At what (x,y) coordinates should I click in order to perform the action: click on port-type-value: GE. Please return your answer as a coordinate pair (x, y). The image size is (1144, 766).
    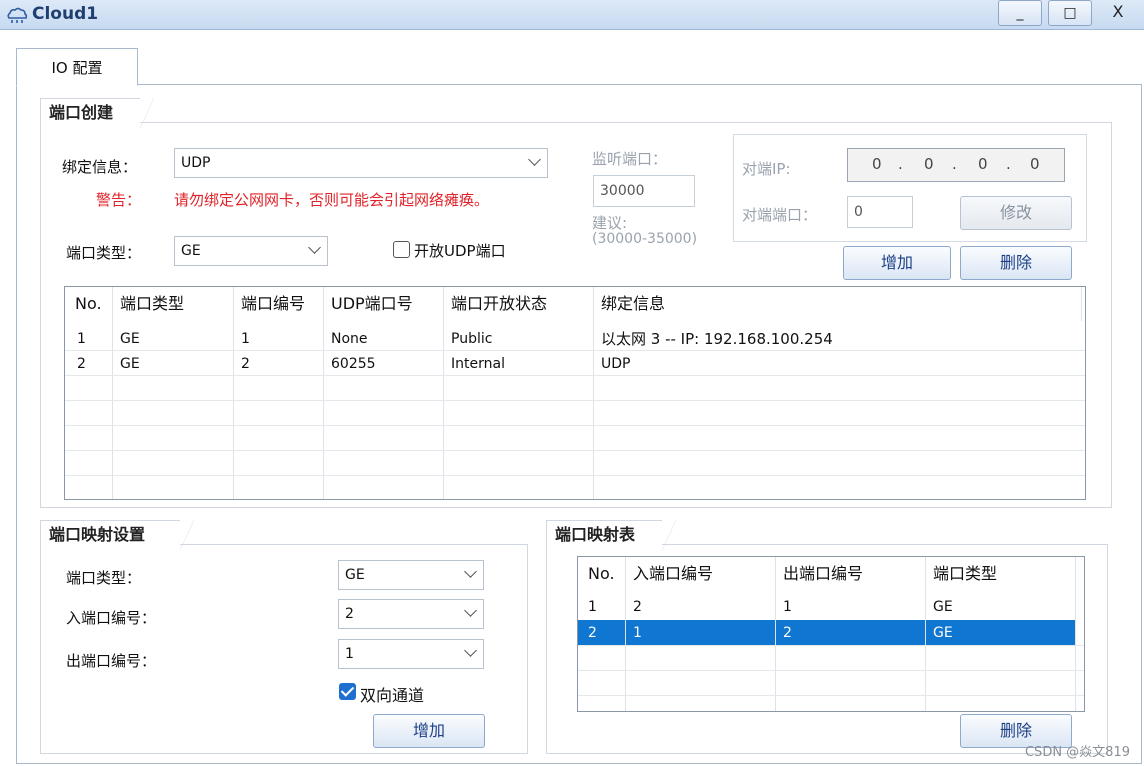
    Looking at the image, I should click on (191, 251).